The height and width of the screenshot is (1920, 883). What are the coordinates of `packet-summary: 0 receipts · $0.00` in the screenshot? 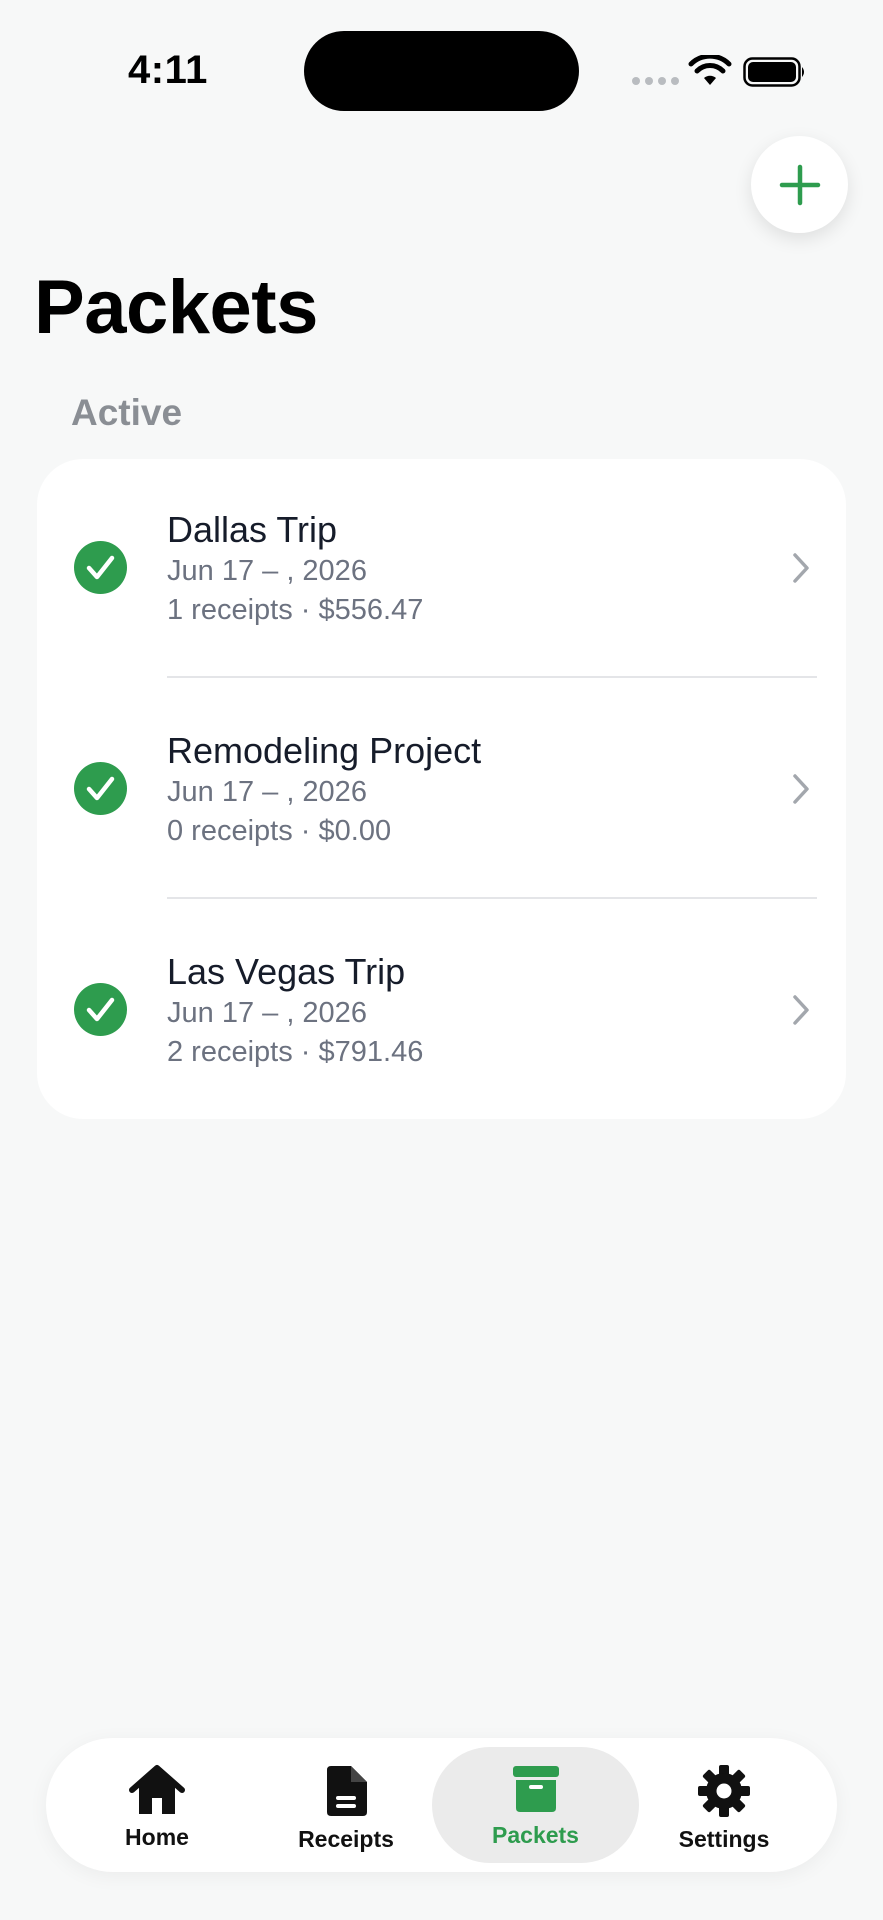 It's located at (279, 831).